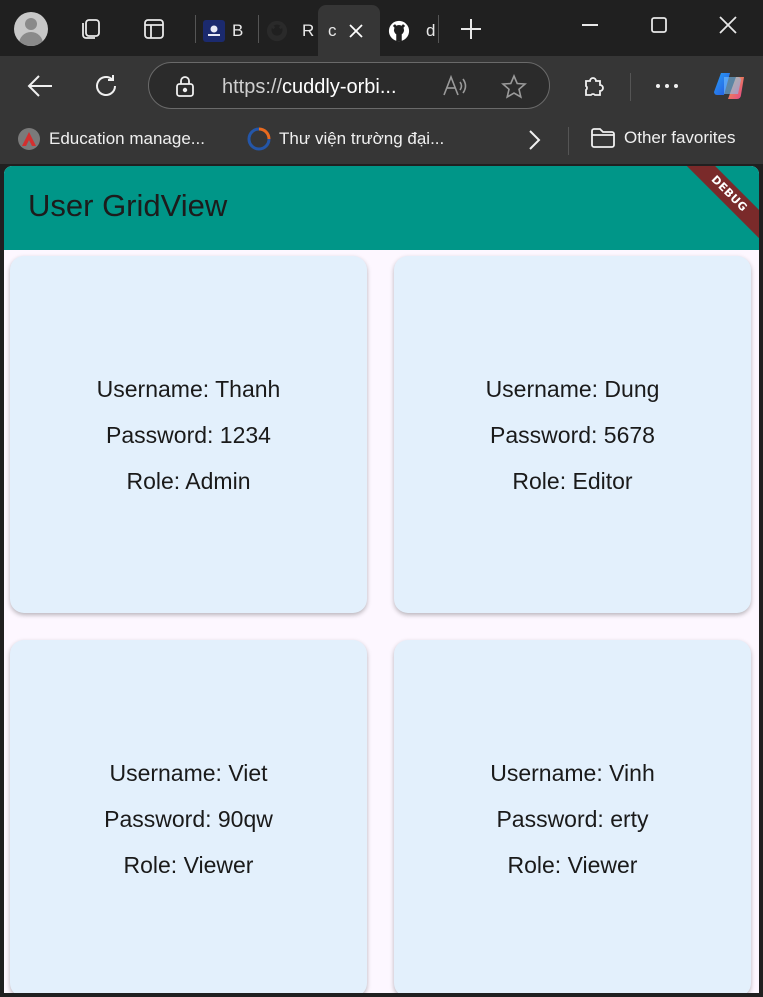  Describe the element at coordinates (381, 208) in the screenshot. I see `app-bar: User GridView DEBUG` at that location.